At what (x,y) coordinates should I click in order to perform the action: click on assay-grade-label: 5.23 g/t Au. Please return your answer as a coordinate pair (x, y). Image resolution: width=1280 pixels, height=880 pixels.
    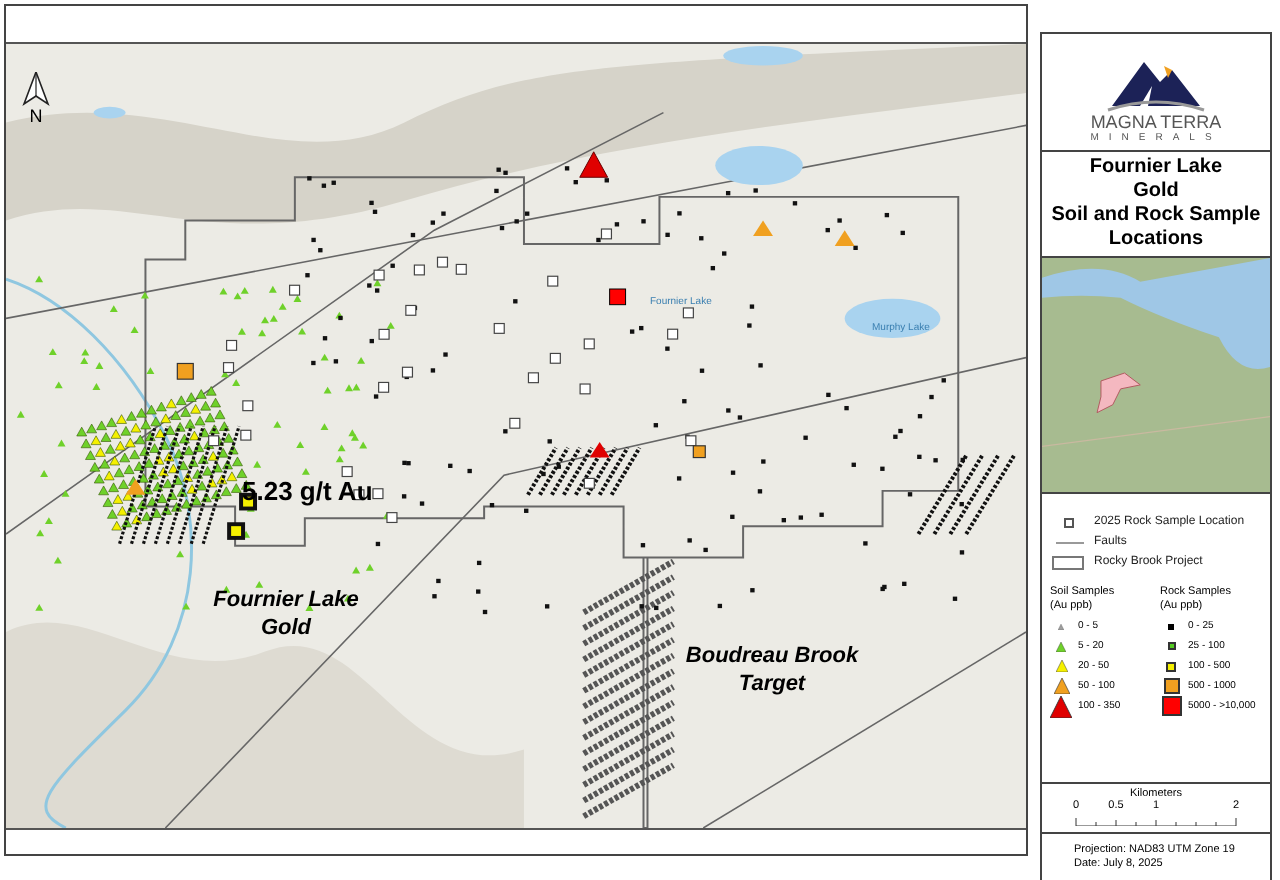
    Looking at the image, I should click on (307, 492).